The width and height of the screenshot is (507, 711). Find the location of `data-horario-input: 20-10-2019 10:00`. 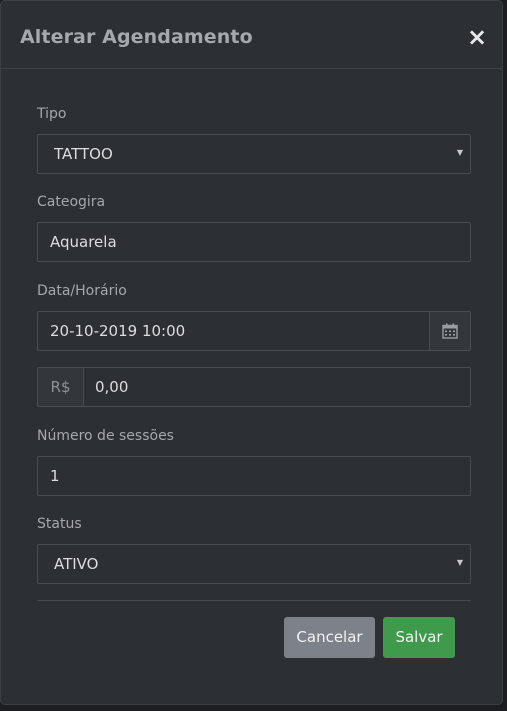

data-horario-input: 20-10-2019 10:00 is located at coordinates (254, 331).